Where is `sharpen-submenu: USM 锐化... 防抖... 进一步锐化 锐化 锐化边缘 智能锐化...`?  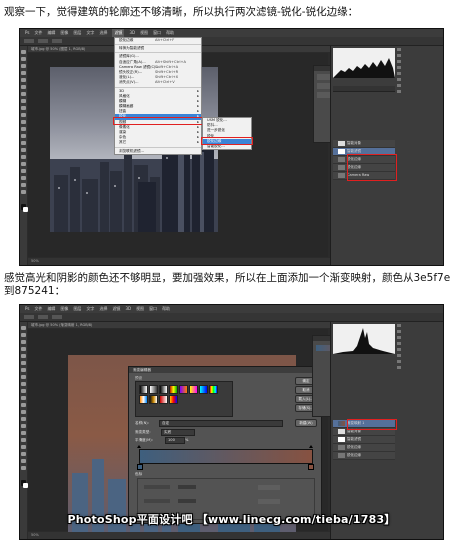 sharpen-submenu: USM 锐化... 防抖... 进一步锐化 锐化 锐化边缘 智能锐化... is located at coordinates (227, 134).